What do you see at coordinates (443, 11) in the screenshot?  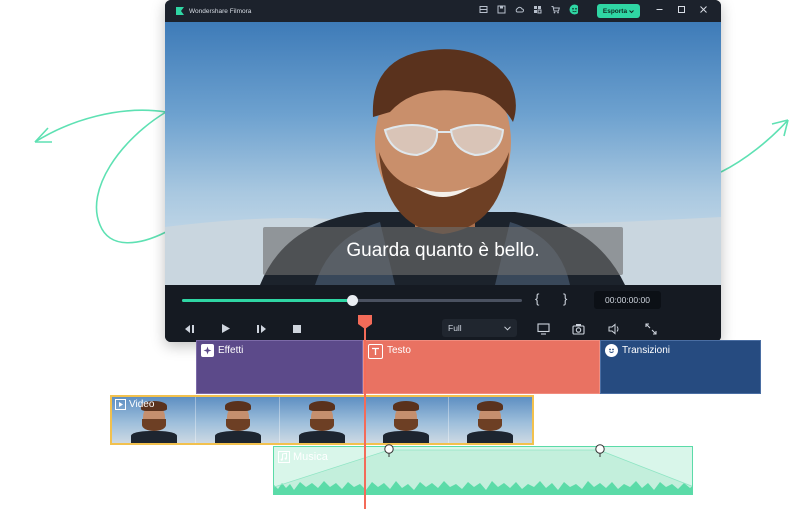 I see `title-bar: Wondershare Filmora Esporta` at bounding box center [443, 11].